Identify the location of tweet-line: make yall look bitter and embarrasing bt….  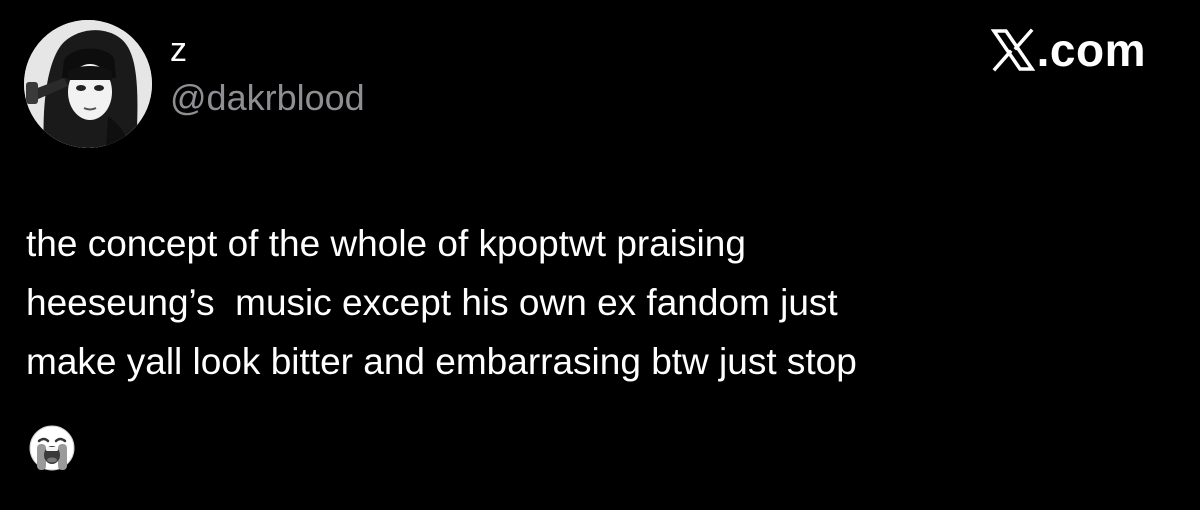
(441, 361).